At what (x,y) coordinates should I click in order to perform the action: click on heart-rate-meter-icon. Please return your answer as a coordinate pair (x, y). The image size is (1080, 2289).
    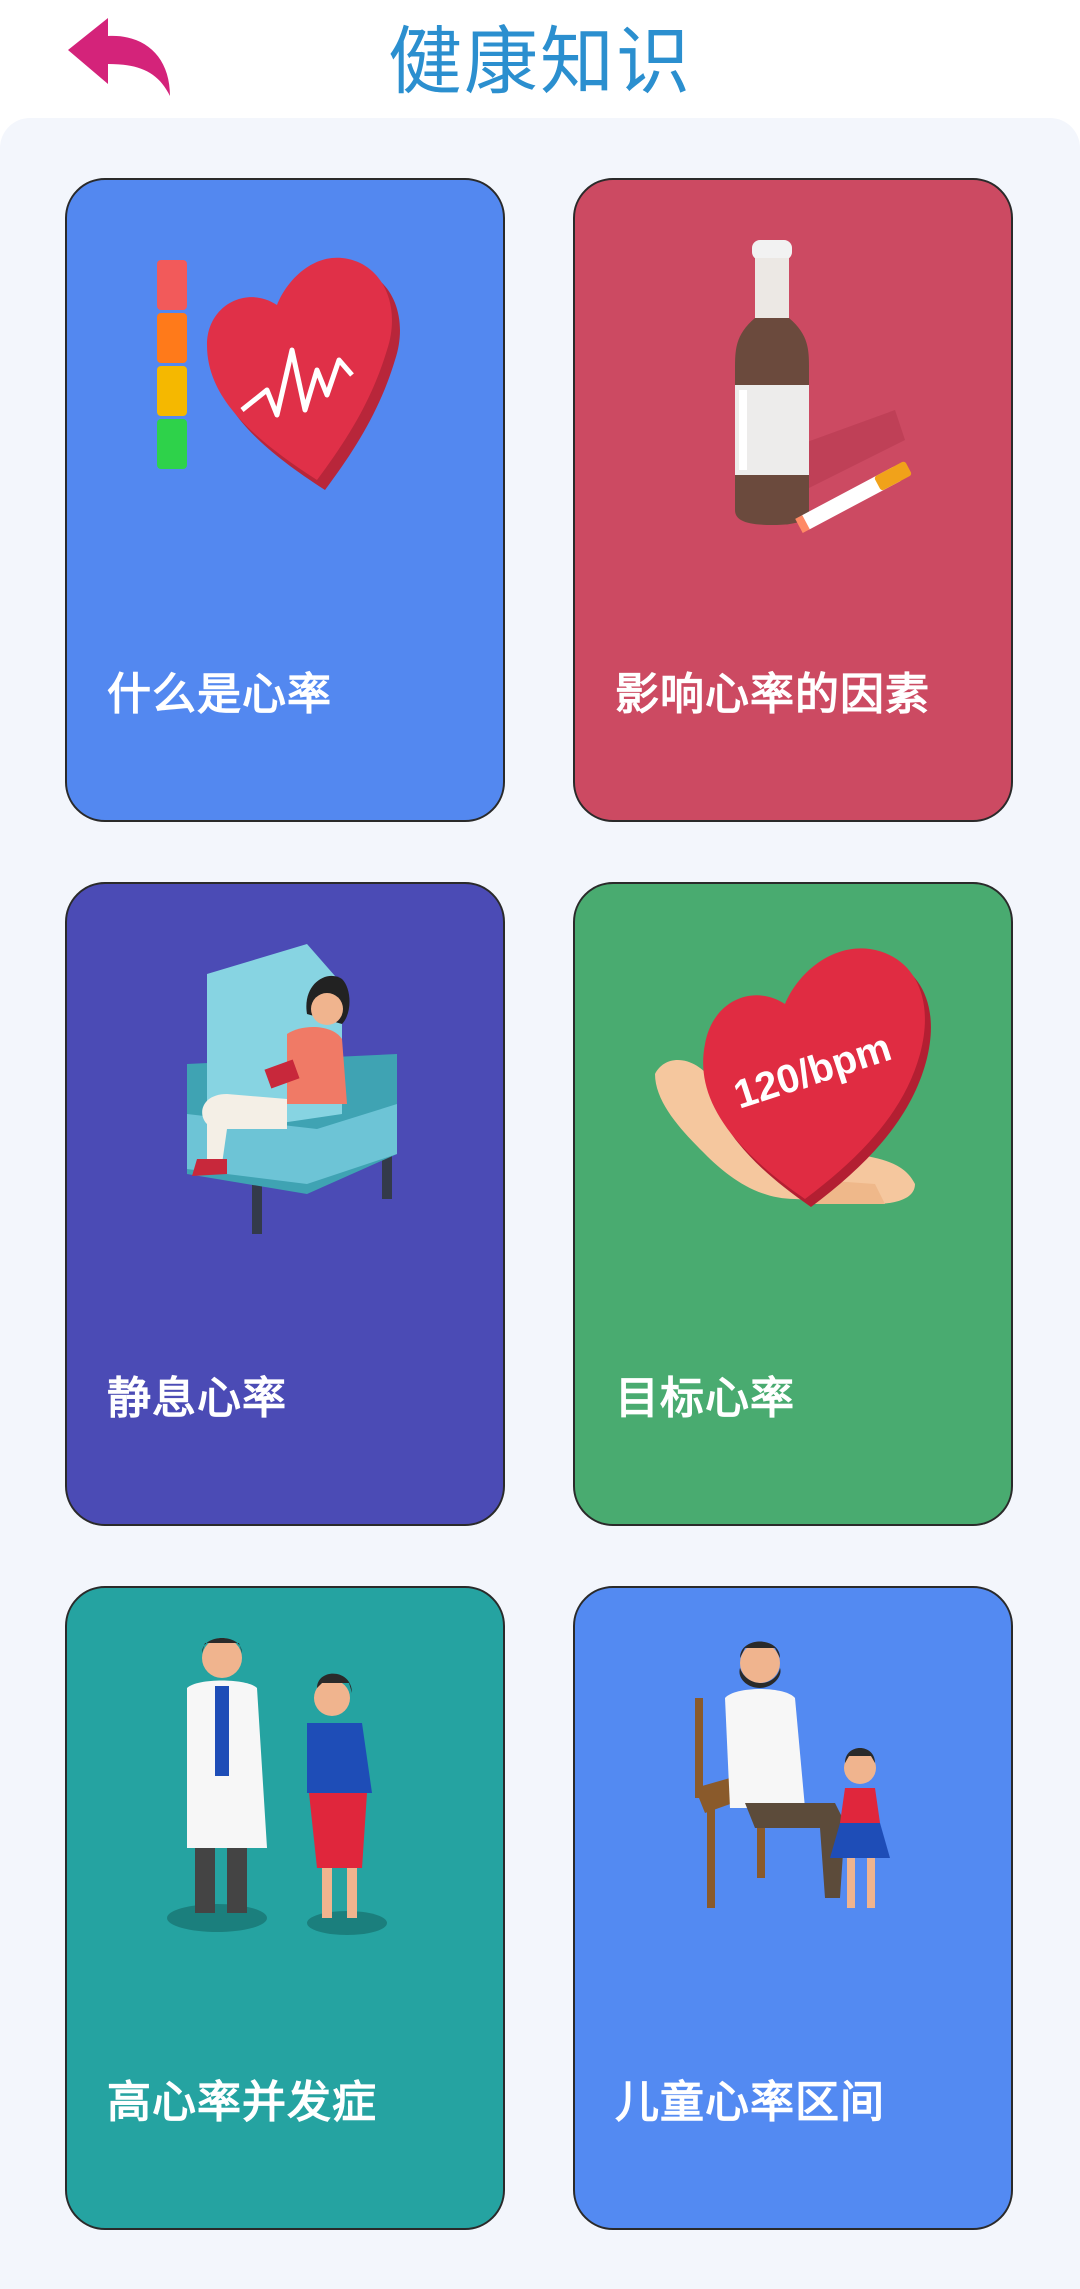
    Looking at the image, I should click on (278, 373).